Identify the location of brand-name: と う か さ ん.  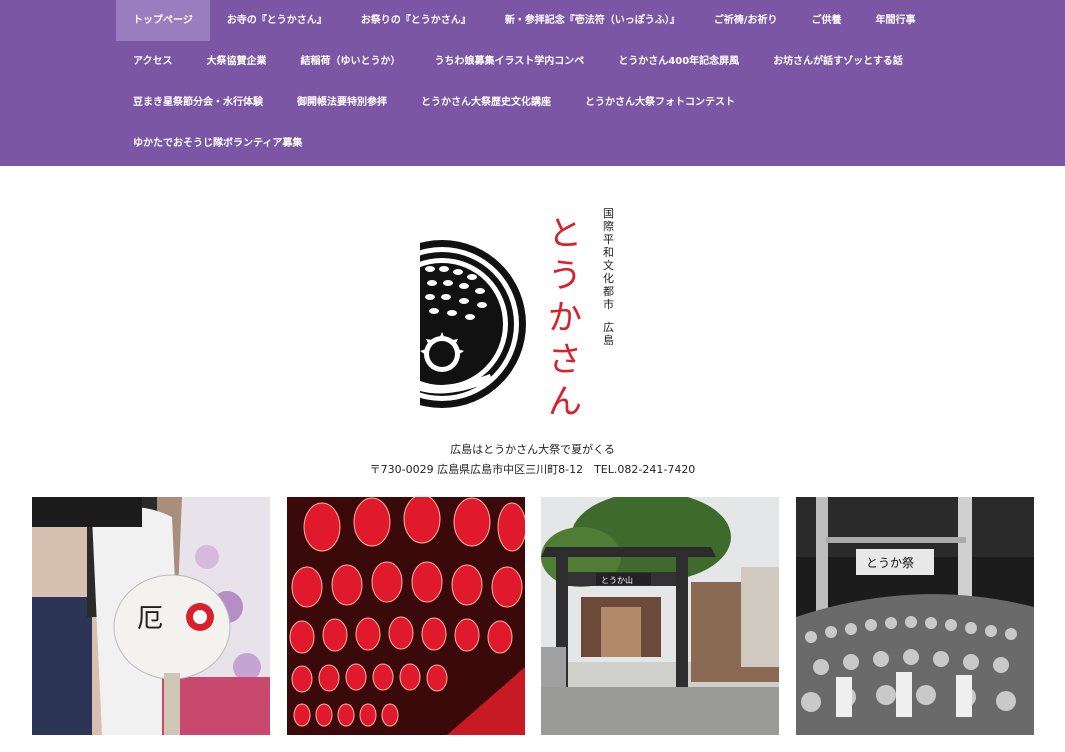
(565, 318).